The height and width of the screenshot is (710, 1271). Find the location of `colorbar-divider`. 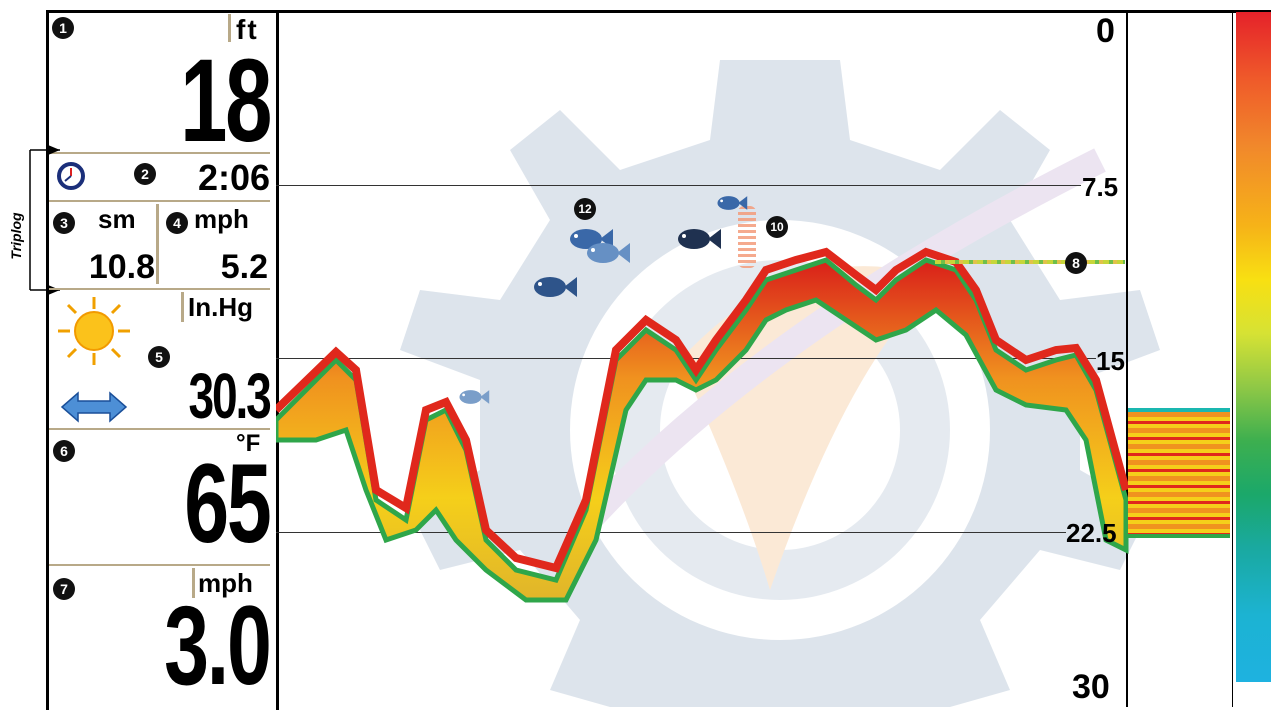

colorbar-divider is located at coordinates (1232, 359).